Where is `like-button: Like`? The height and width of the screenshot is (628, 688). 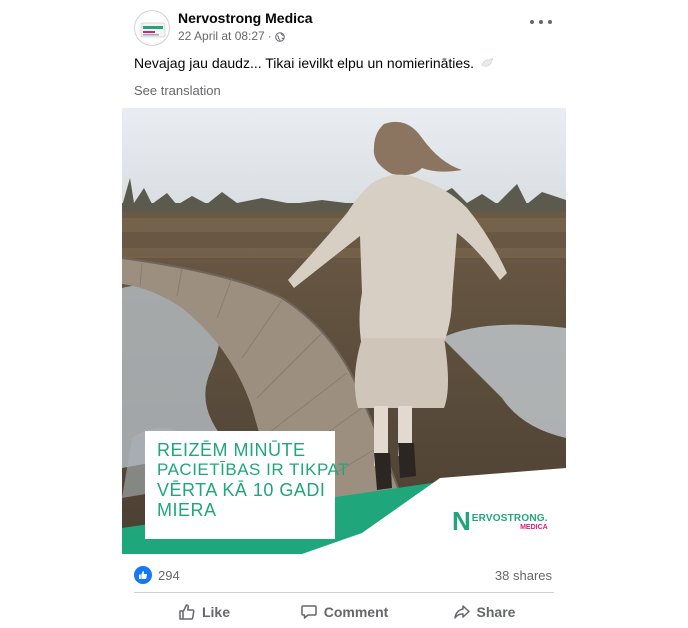 like-button: Like is located at coordinates (204, 612).